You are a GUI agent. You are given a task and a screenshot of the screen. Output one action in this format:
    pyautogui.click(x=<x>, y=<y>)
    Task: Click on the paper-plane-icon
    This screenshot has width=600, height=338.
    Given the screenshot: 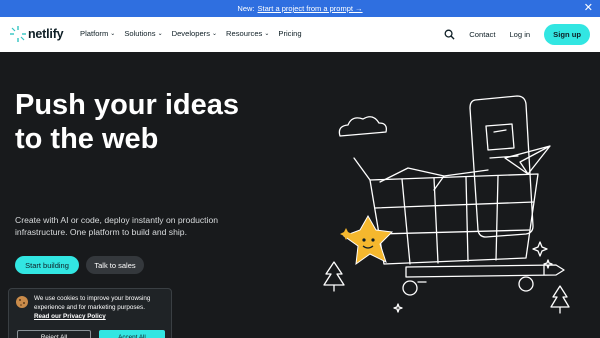 What is the action you would take?
    pyautogui.click(x=527, y=160)
    